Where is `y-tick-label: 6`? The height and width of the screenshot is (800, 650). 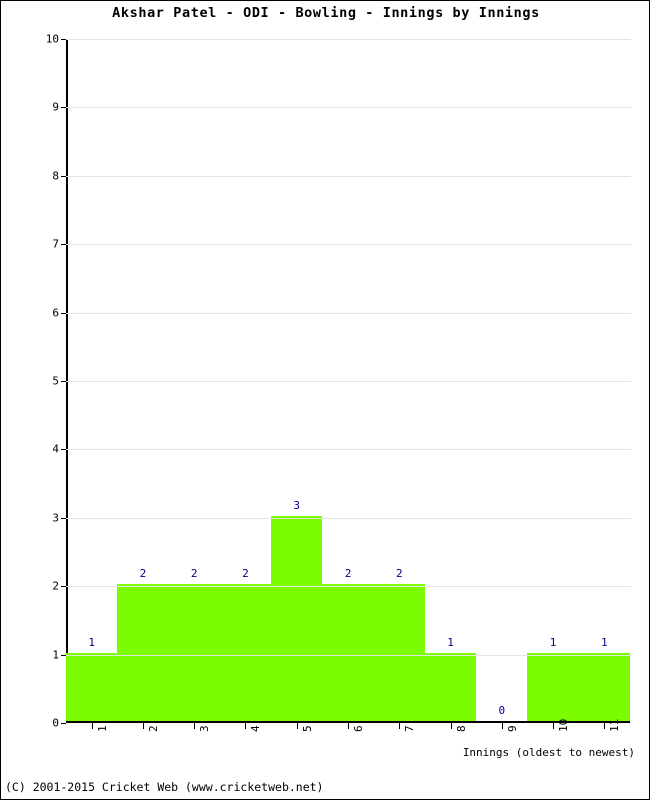
y-tick-label: 6 is located at coordinates (55, 313).